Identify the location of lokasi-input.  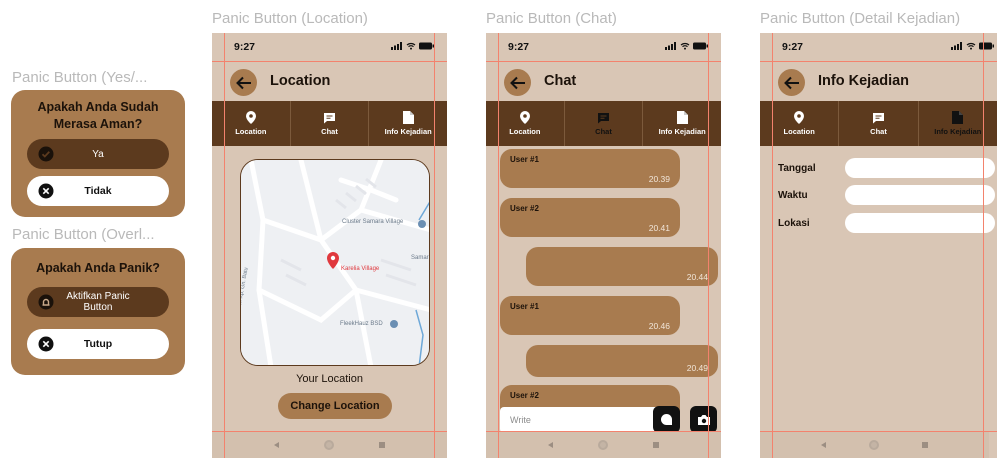
(920, 223).